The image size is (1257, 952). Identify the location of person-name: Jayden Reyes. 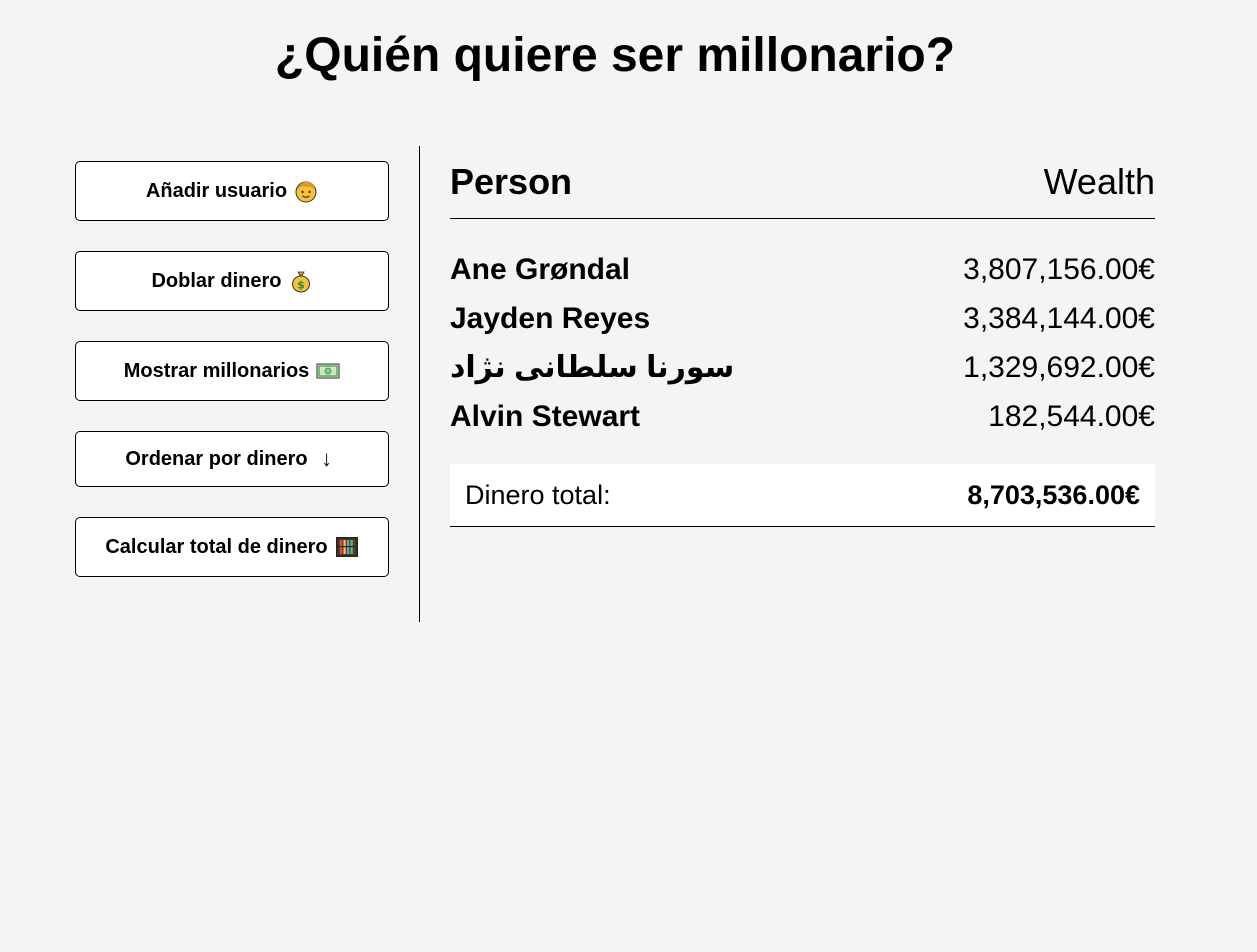
(550, 318).